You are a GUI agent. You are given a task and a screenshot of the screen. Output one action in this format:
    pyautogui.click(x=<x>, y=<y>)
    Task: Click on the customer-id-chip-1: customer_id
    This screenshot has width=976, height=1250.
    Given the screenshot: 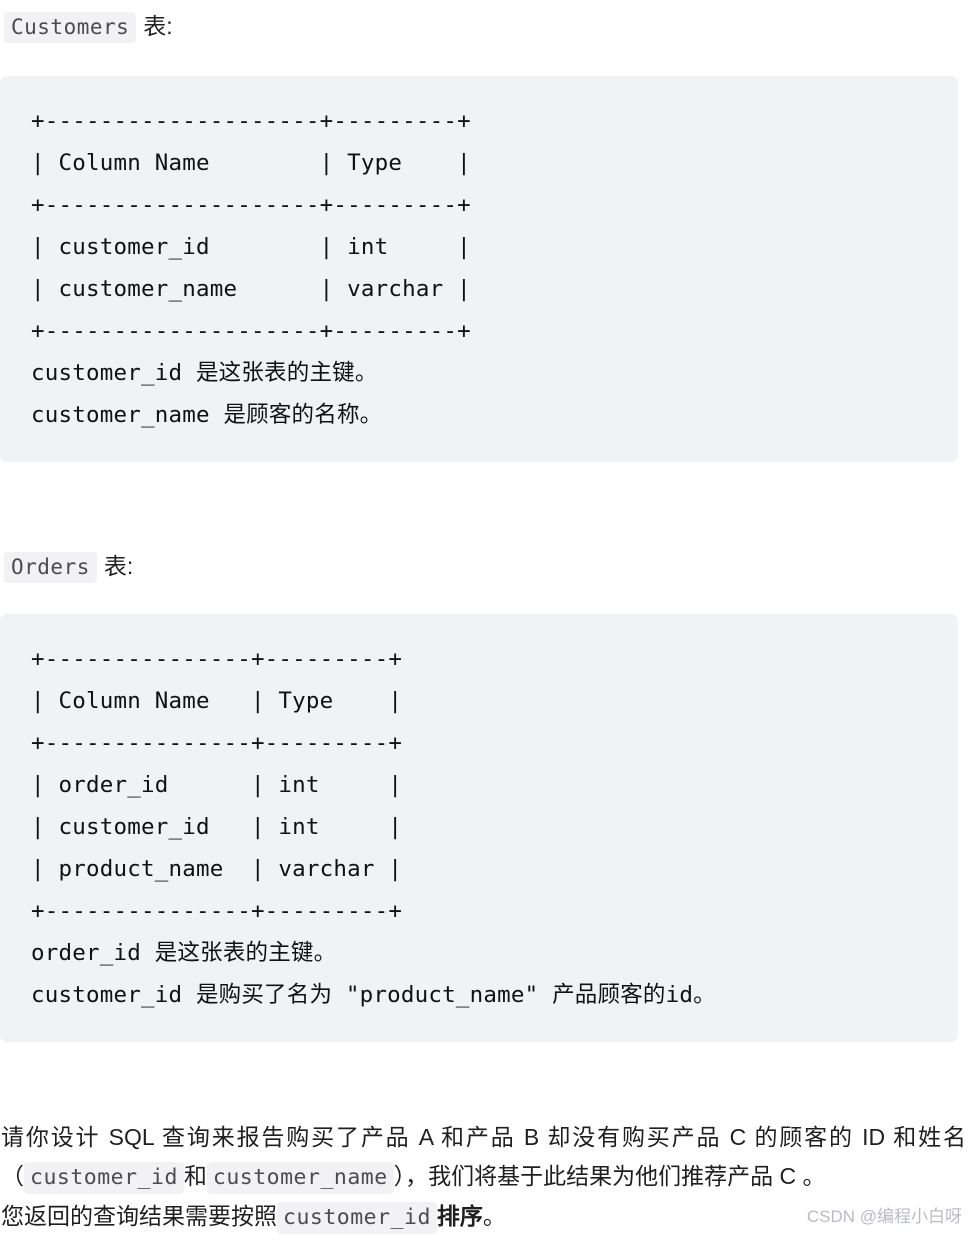 What is the action you would take?
    pyautogui.click(x=104, y=1178)
    